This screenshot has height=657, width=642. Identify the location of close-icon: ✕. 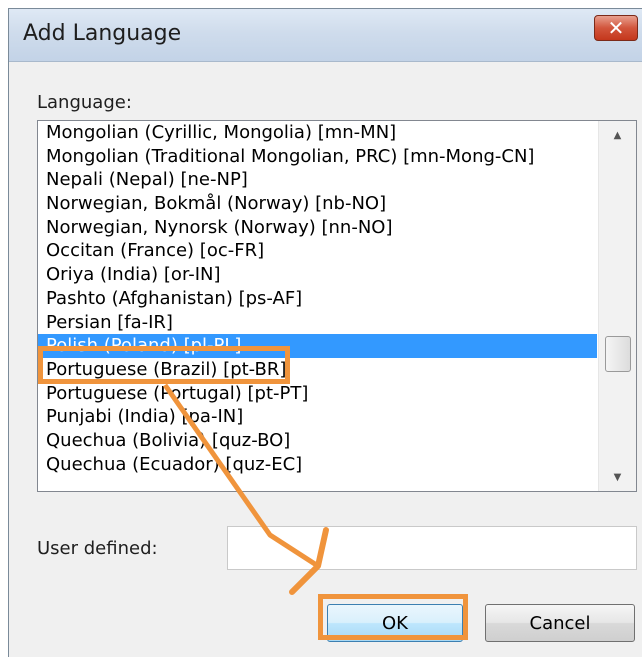
(616, 28).